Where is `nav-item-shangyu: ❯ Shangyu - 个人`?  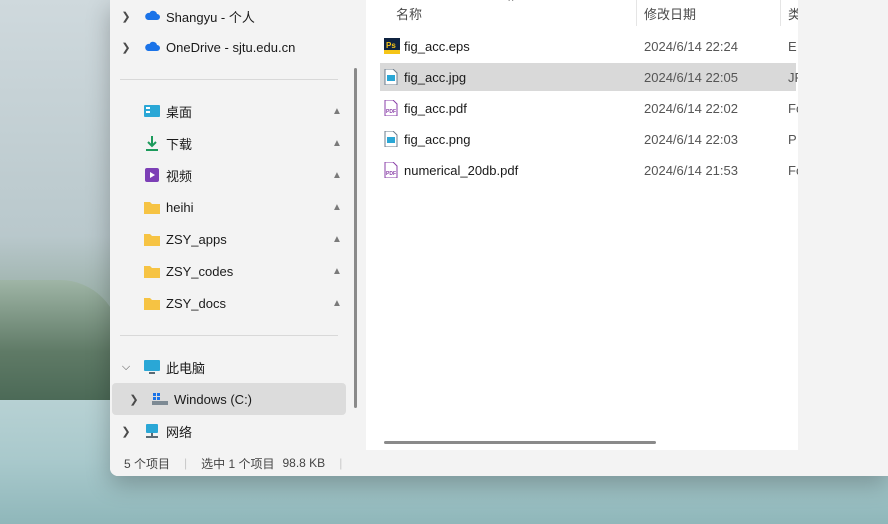
nav-item-shangyu: ❯ Shangyu - 个人 is located at coordinates (228, 16).